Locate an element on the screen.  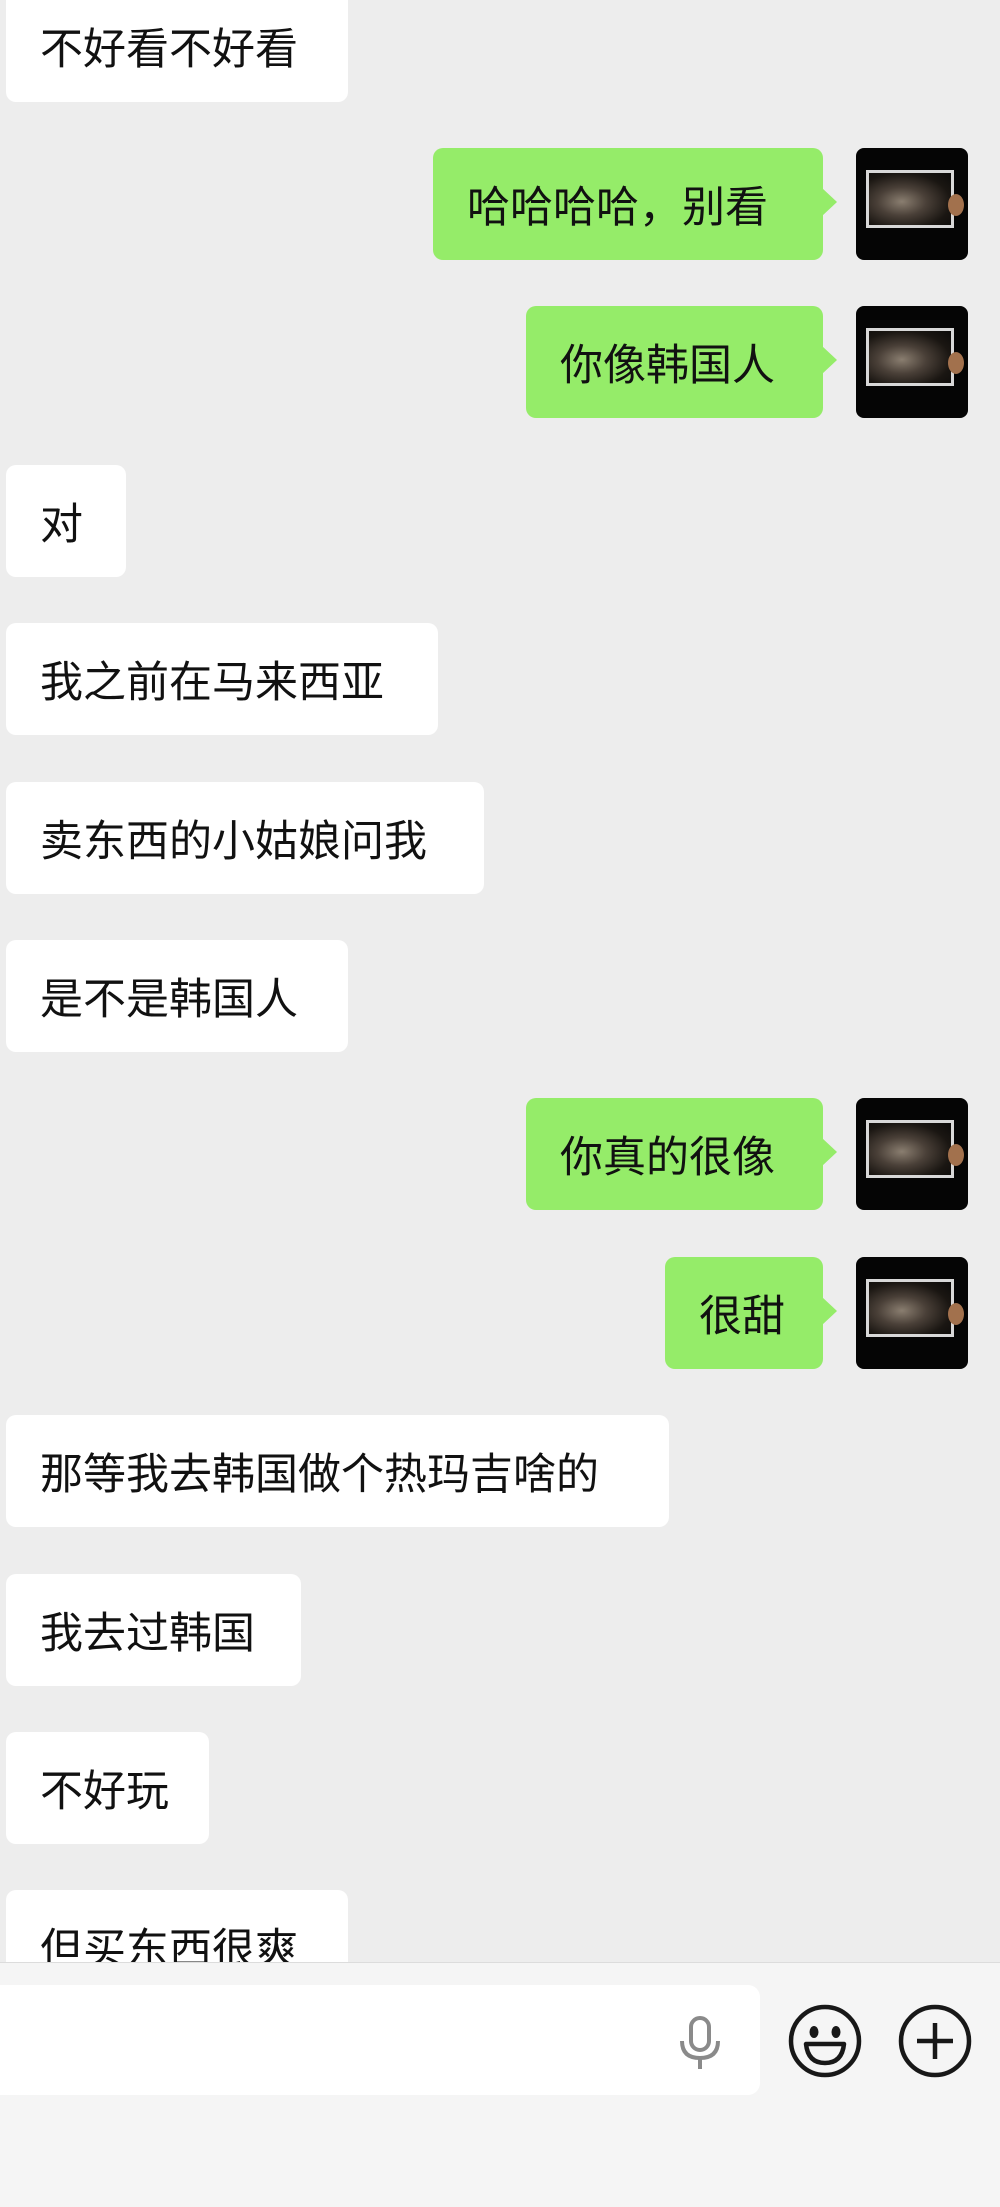
message-bubble: 很甜 is located at coordinates (751, 1313).